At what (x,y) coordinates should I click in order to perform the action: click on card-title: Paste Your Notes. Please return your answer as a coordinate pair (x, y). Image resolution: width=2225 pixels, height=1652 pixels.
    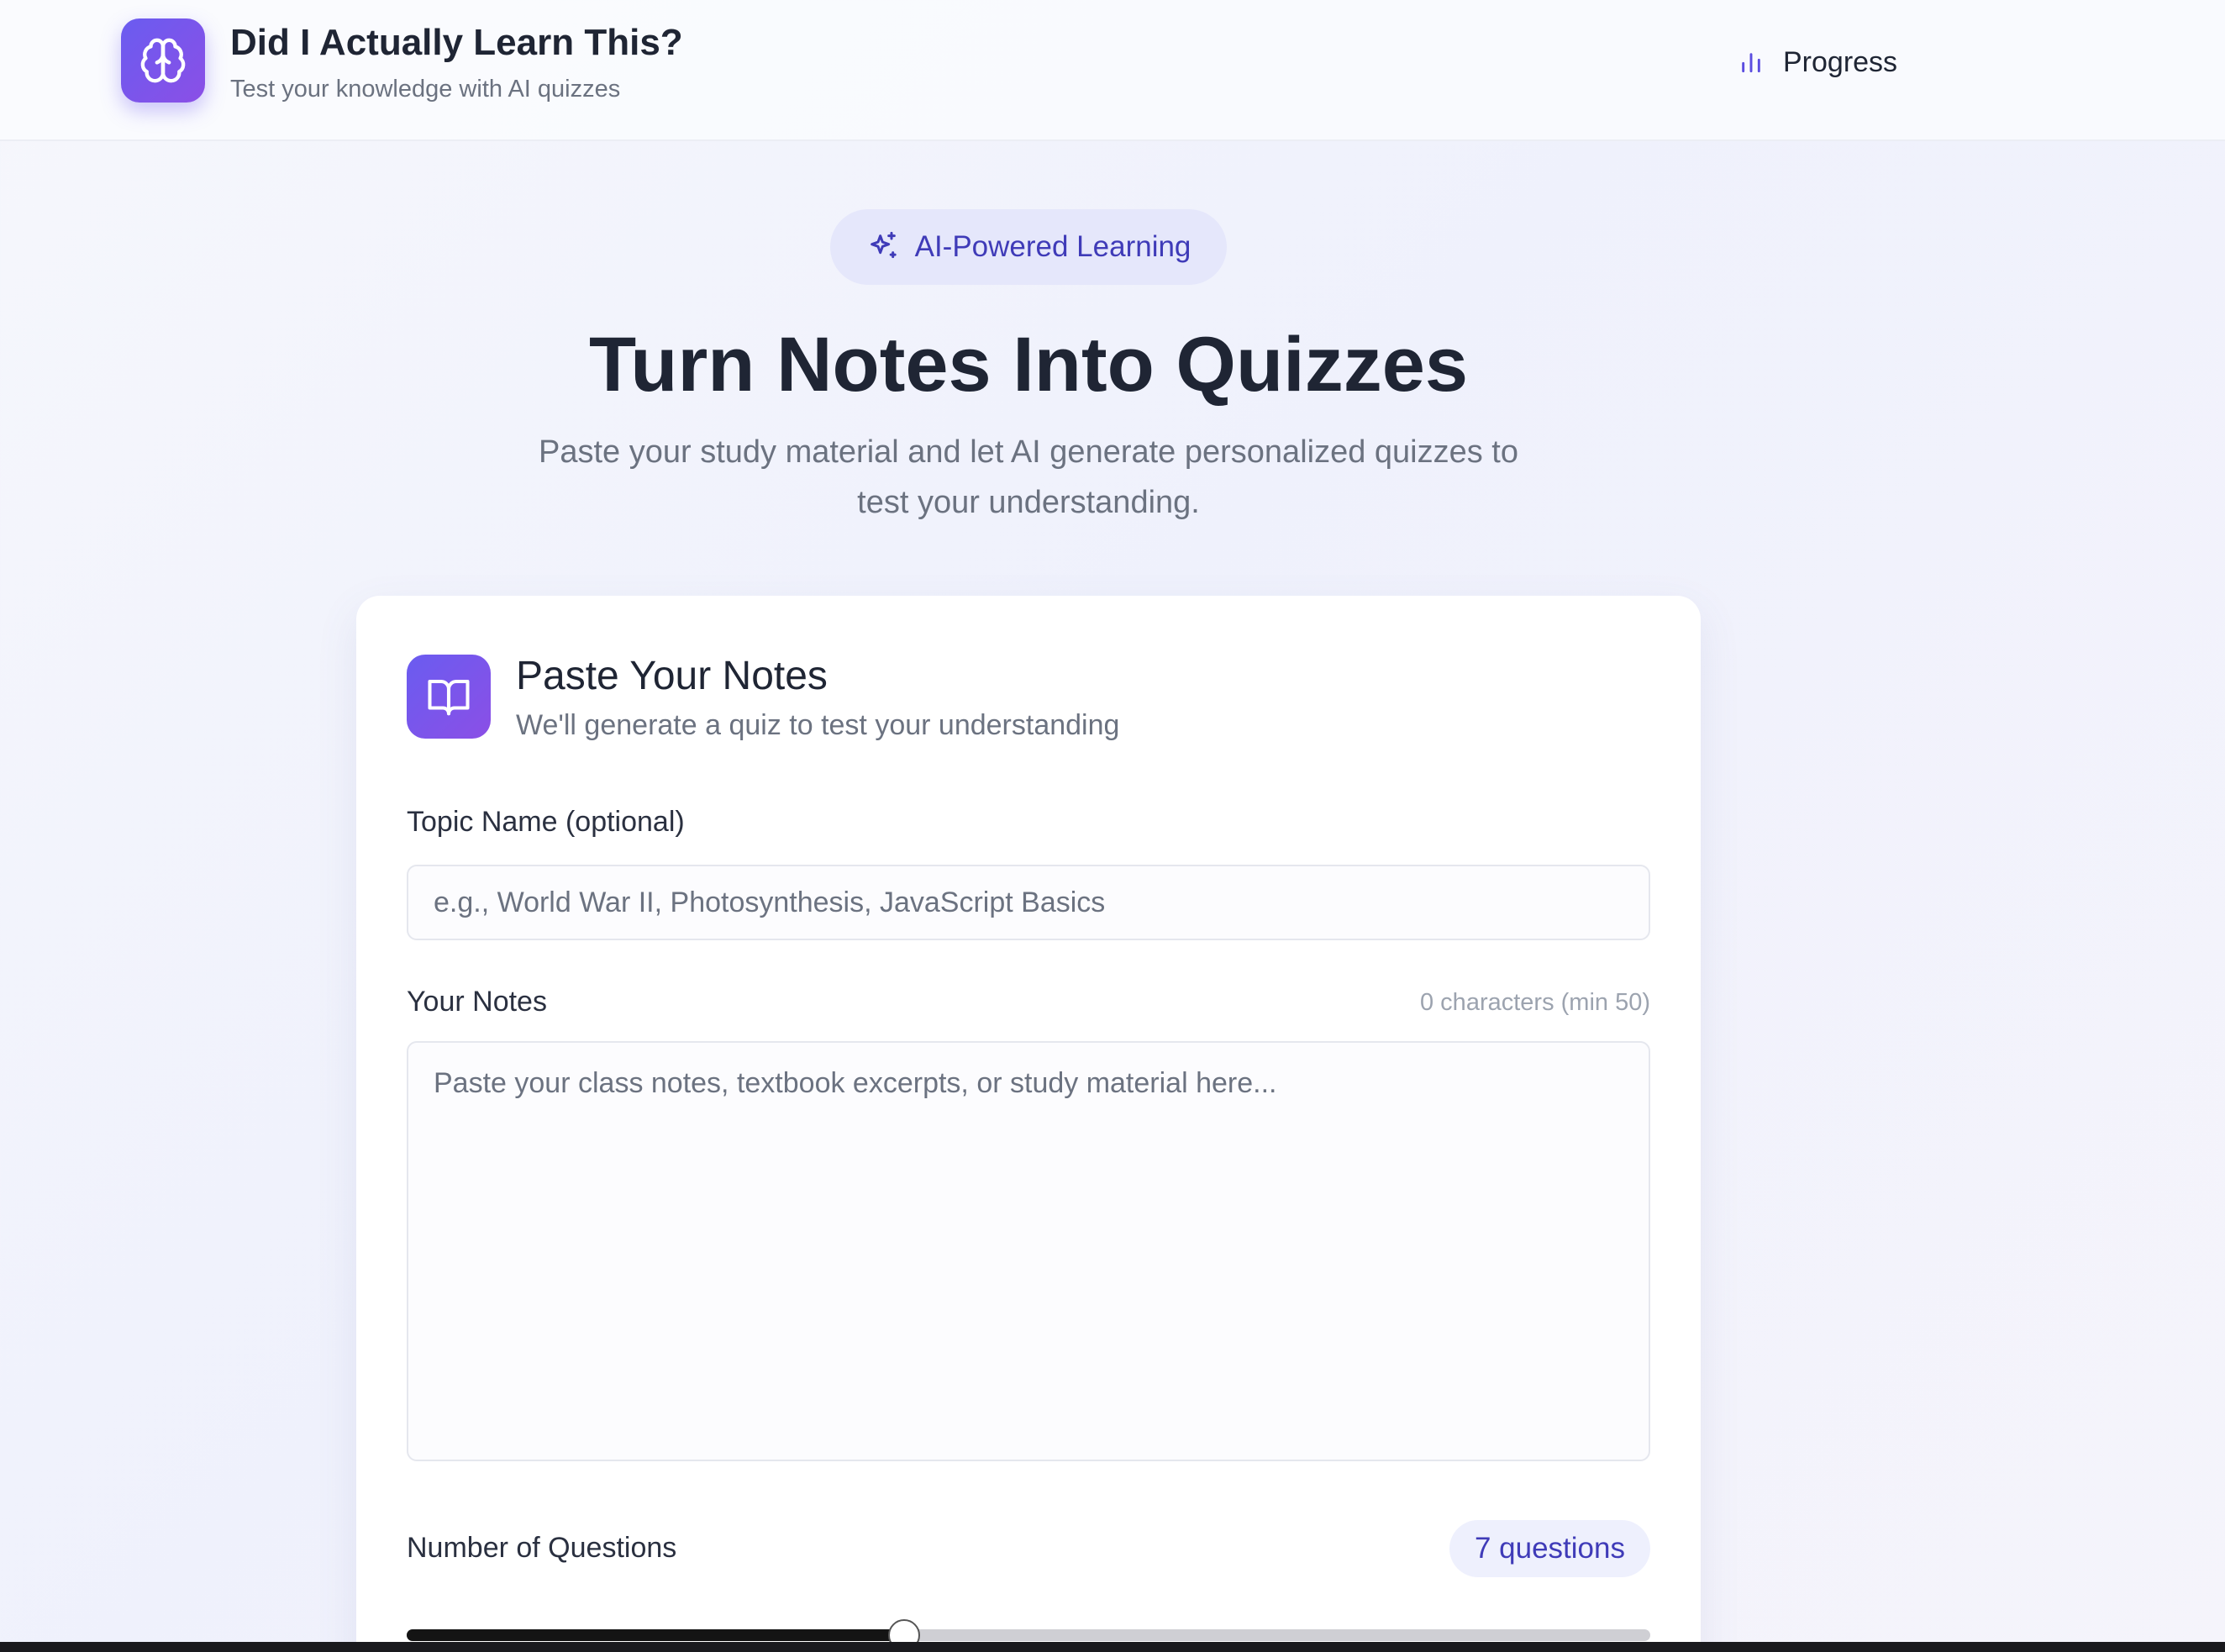
    Looking at the image, I should click on (672, 676).